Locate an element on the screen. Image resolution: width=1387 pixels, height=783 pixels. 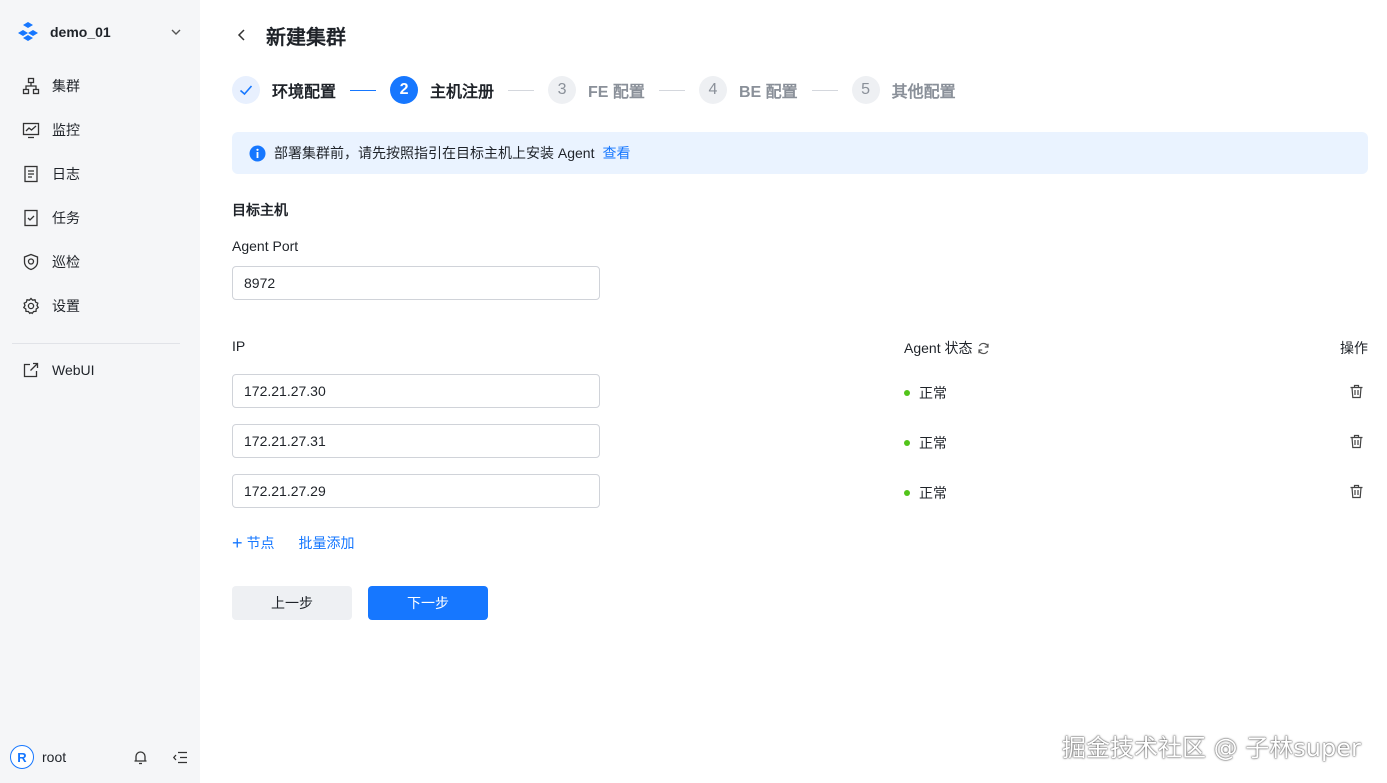
sidebar-webui-wrap: WebUI is located at coordinates (100, 372).